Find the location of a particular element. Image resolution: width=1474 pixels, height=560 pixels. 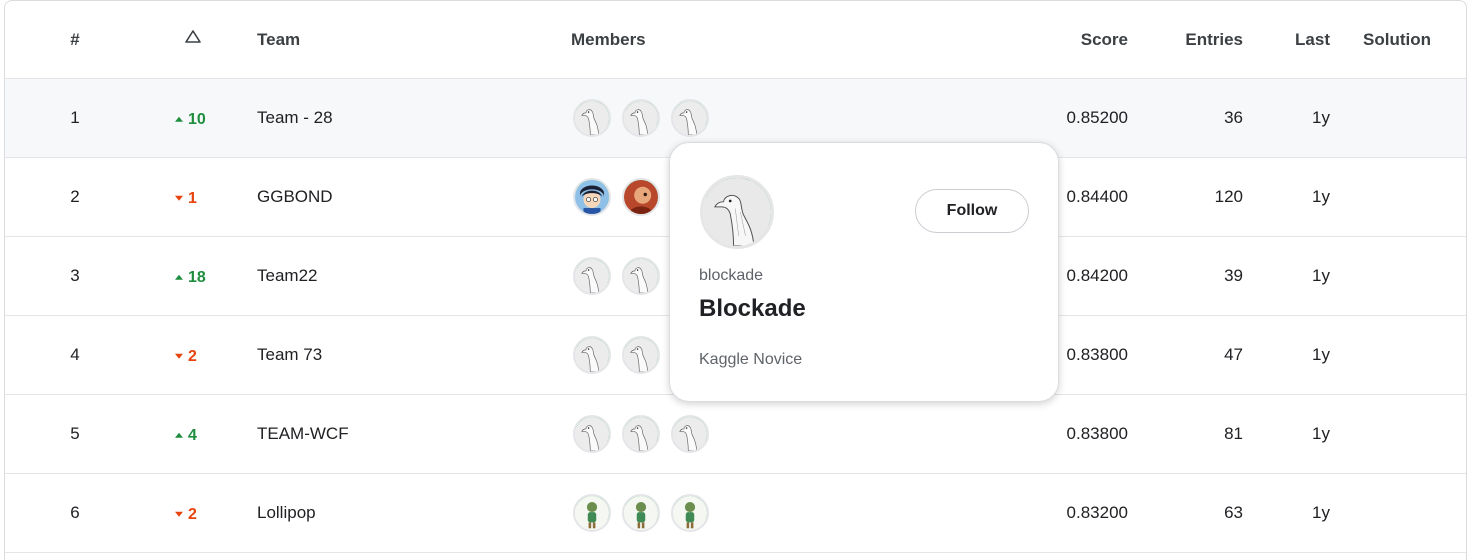

user-avatar is located at coordinates (737, 212).